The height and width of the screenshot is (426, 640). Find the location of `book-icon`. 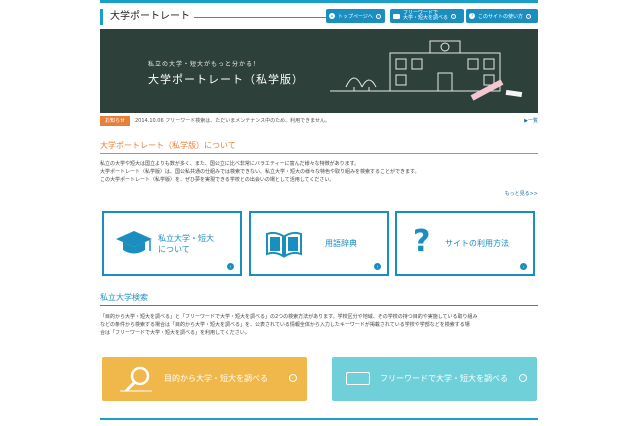

book-icon is located at coordinates (284, 244).